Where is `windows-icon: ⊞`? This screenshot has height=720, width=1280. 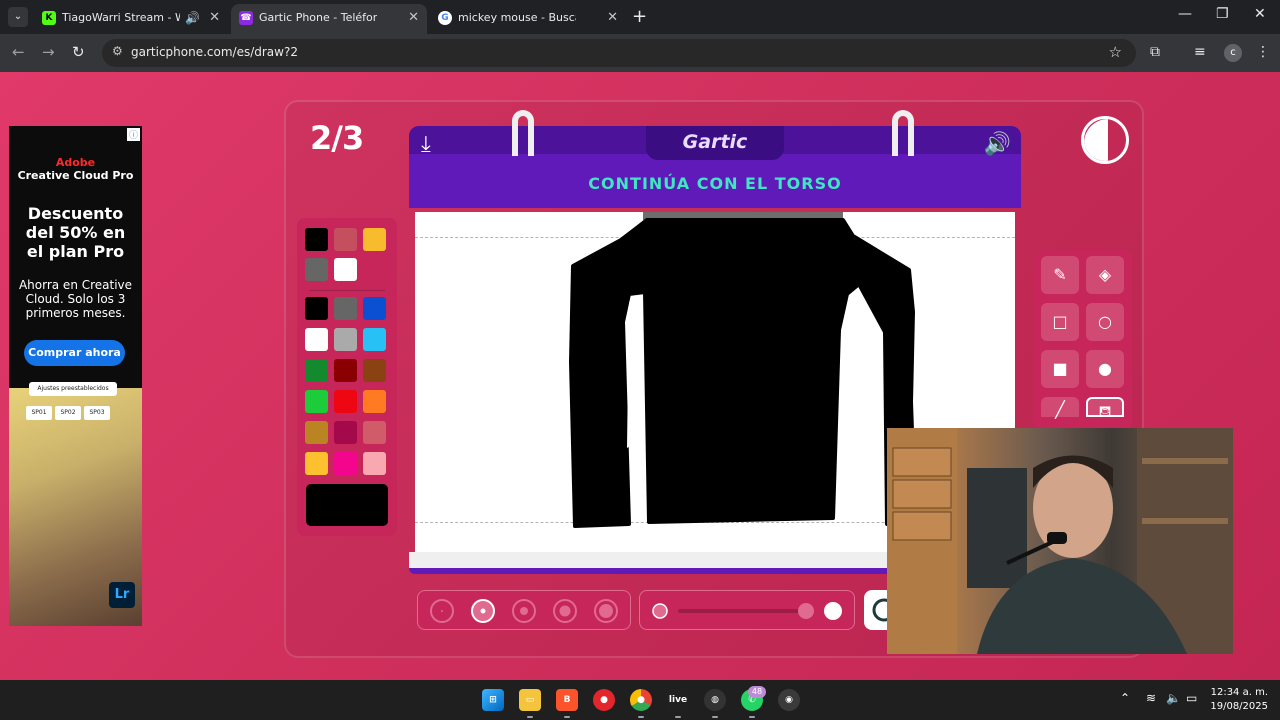
windows-icon: ⊞ is located at coordinates (493, 700).